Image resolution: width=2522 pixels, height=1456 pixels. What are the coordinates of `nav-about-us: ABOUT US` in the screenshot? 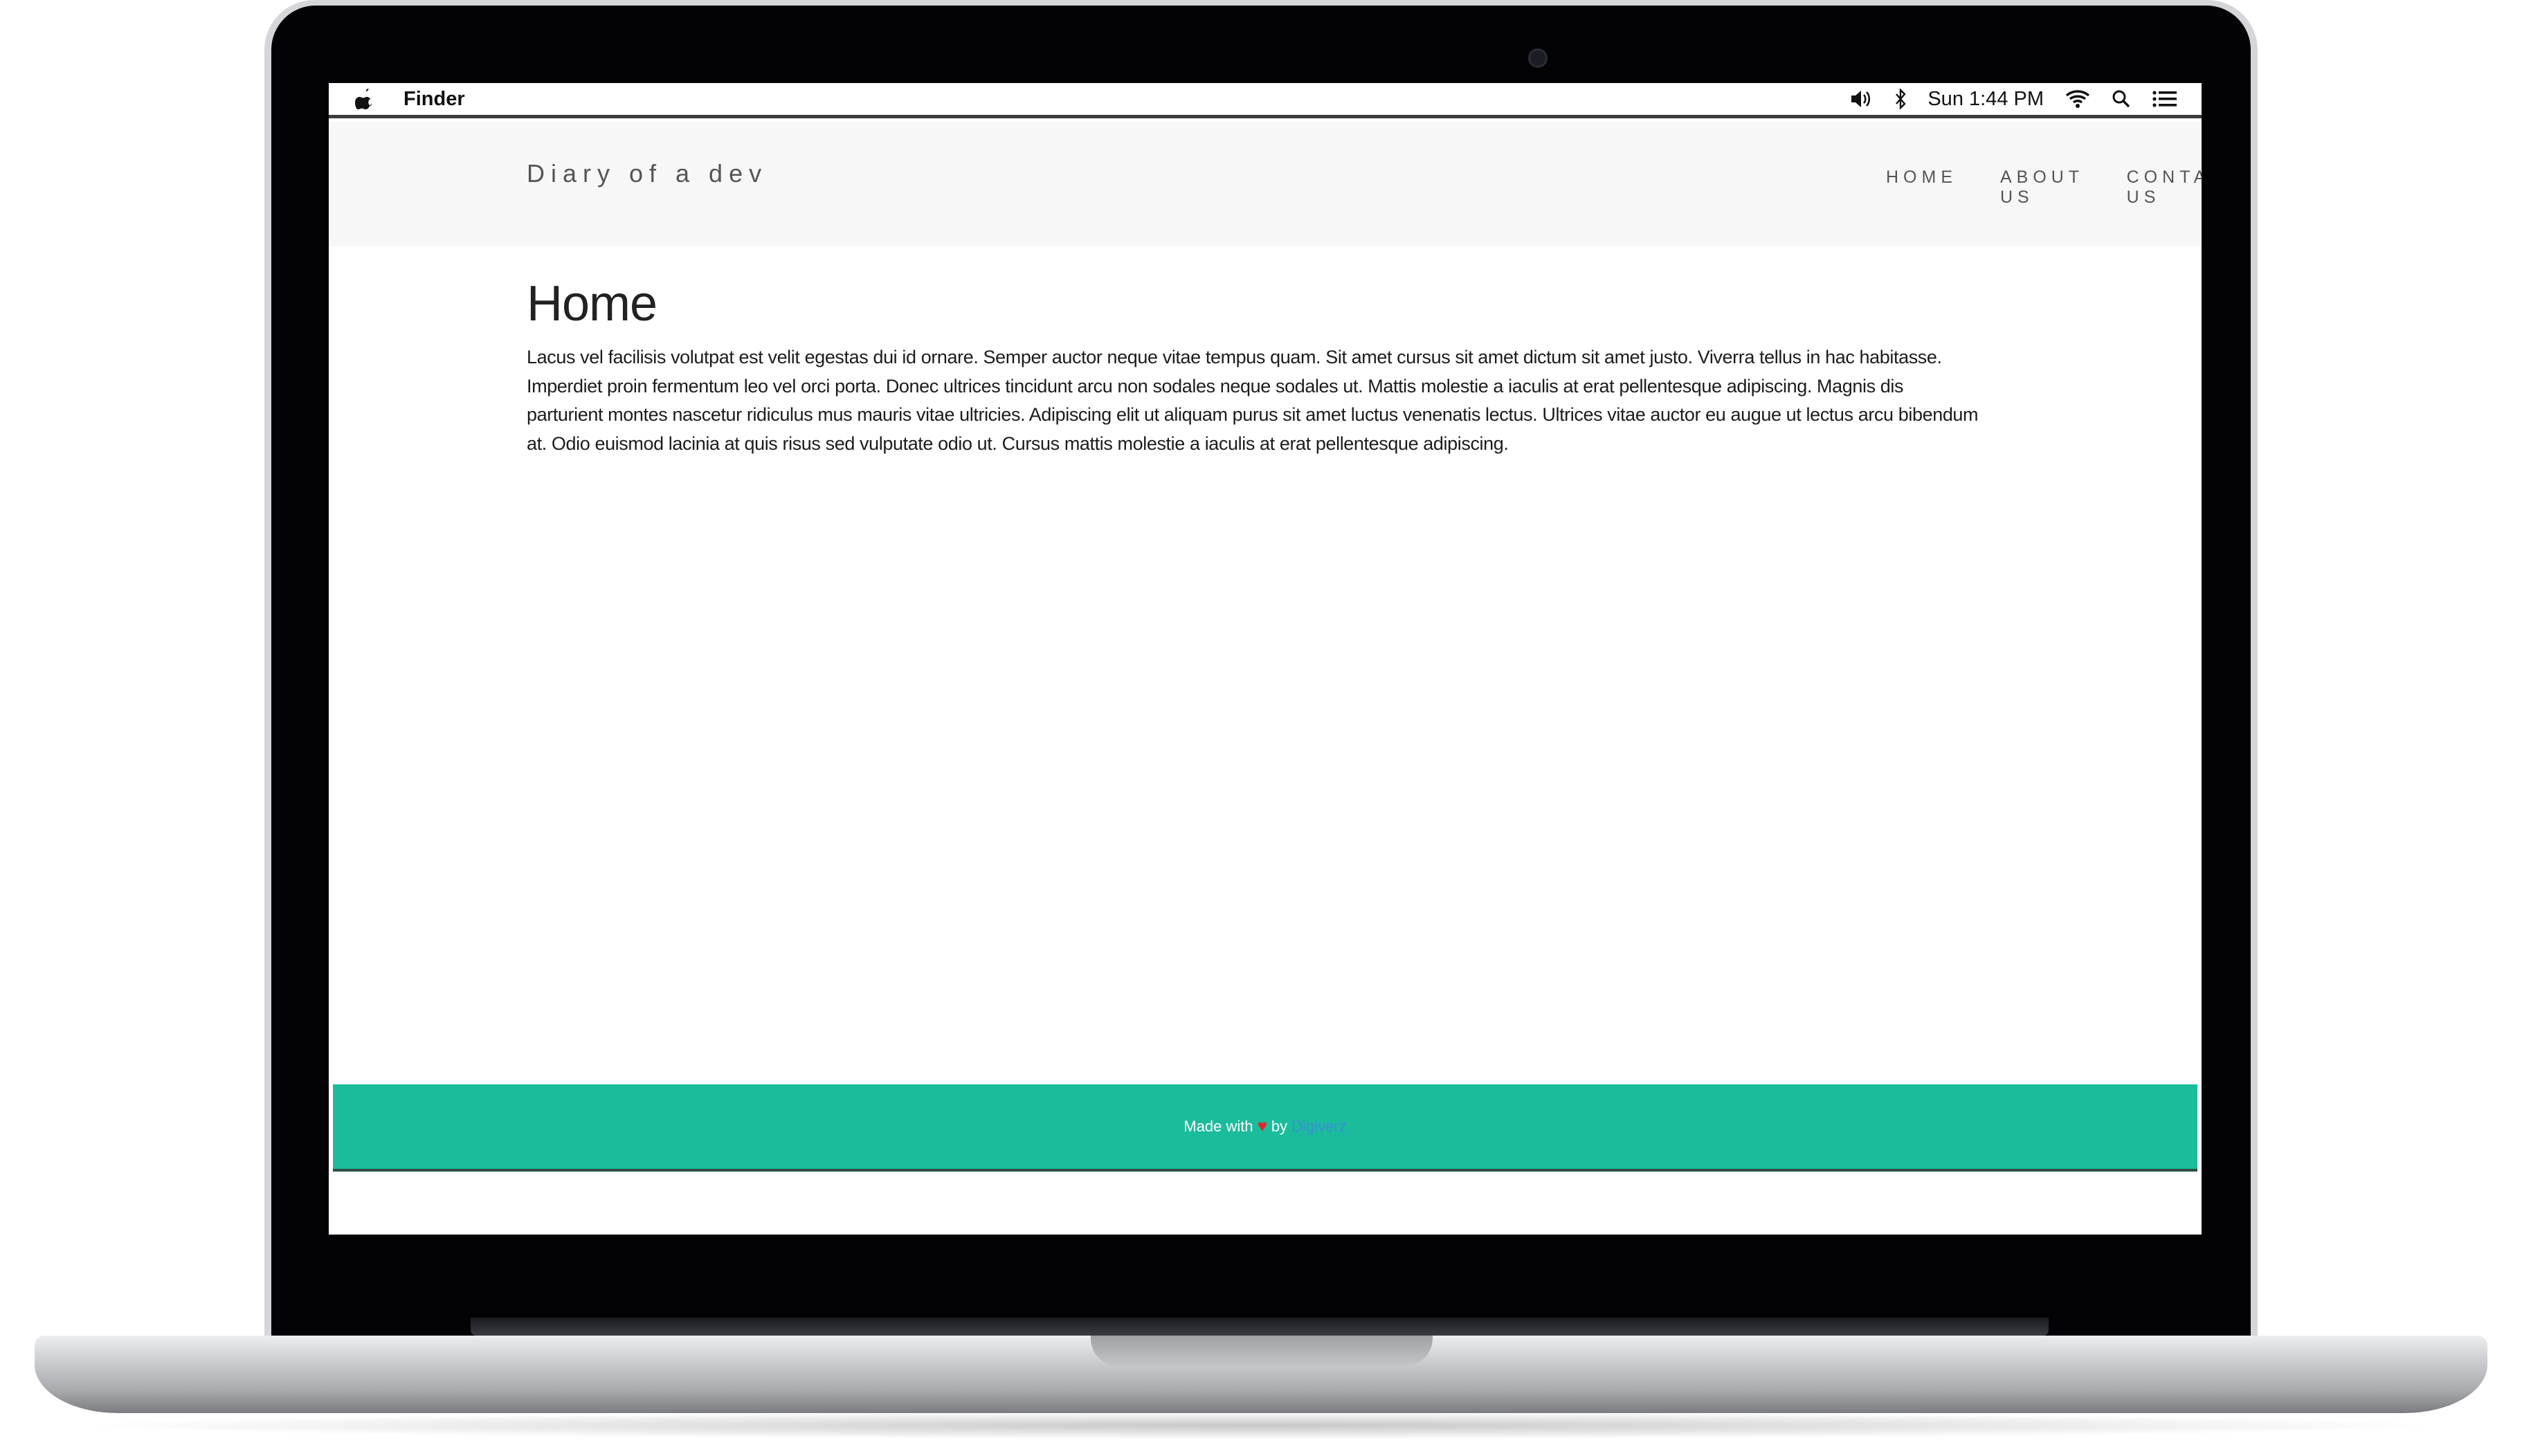 It's located at (2042, 188).